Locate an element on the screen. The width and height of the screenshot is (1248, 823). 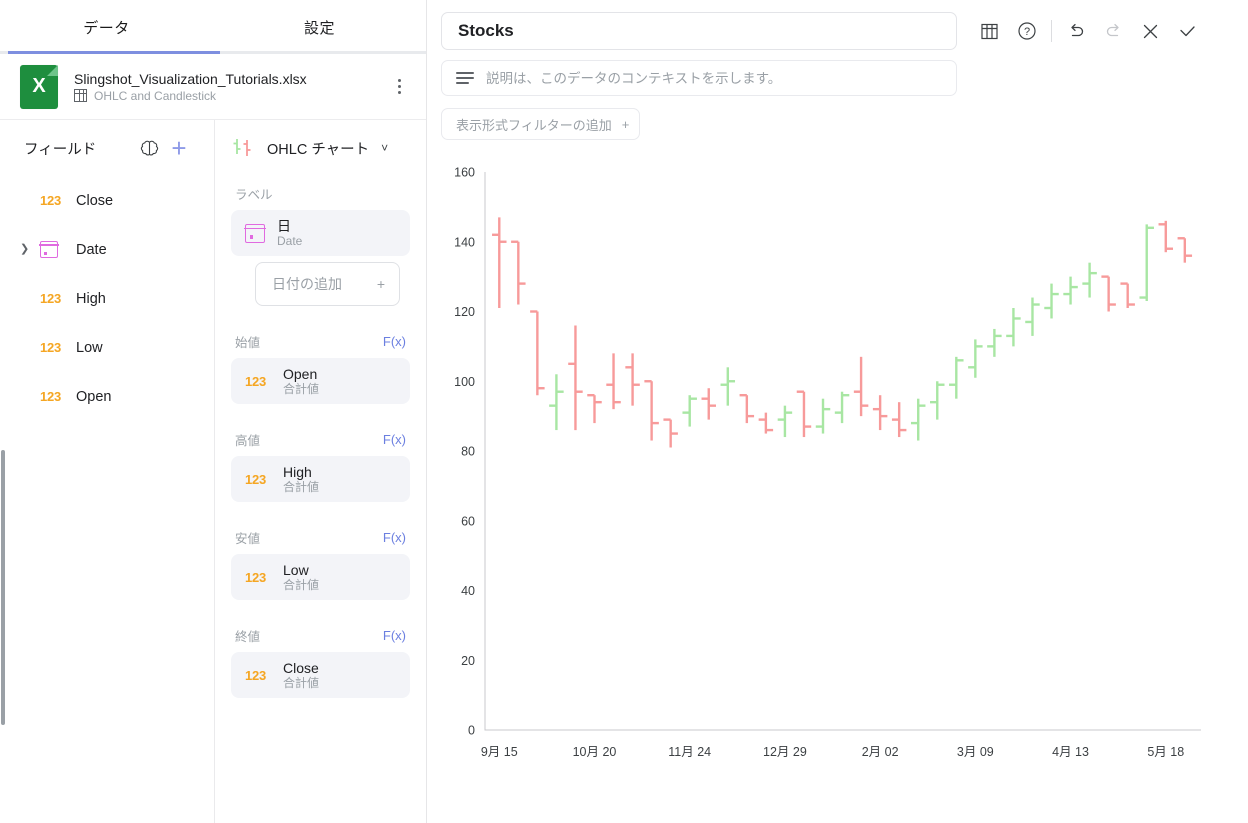
chart-title-field is located at coordinates (699, 31).